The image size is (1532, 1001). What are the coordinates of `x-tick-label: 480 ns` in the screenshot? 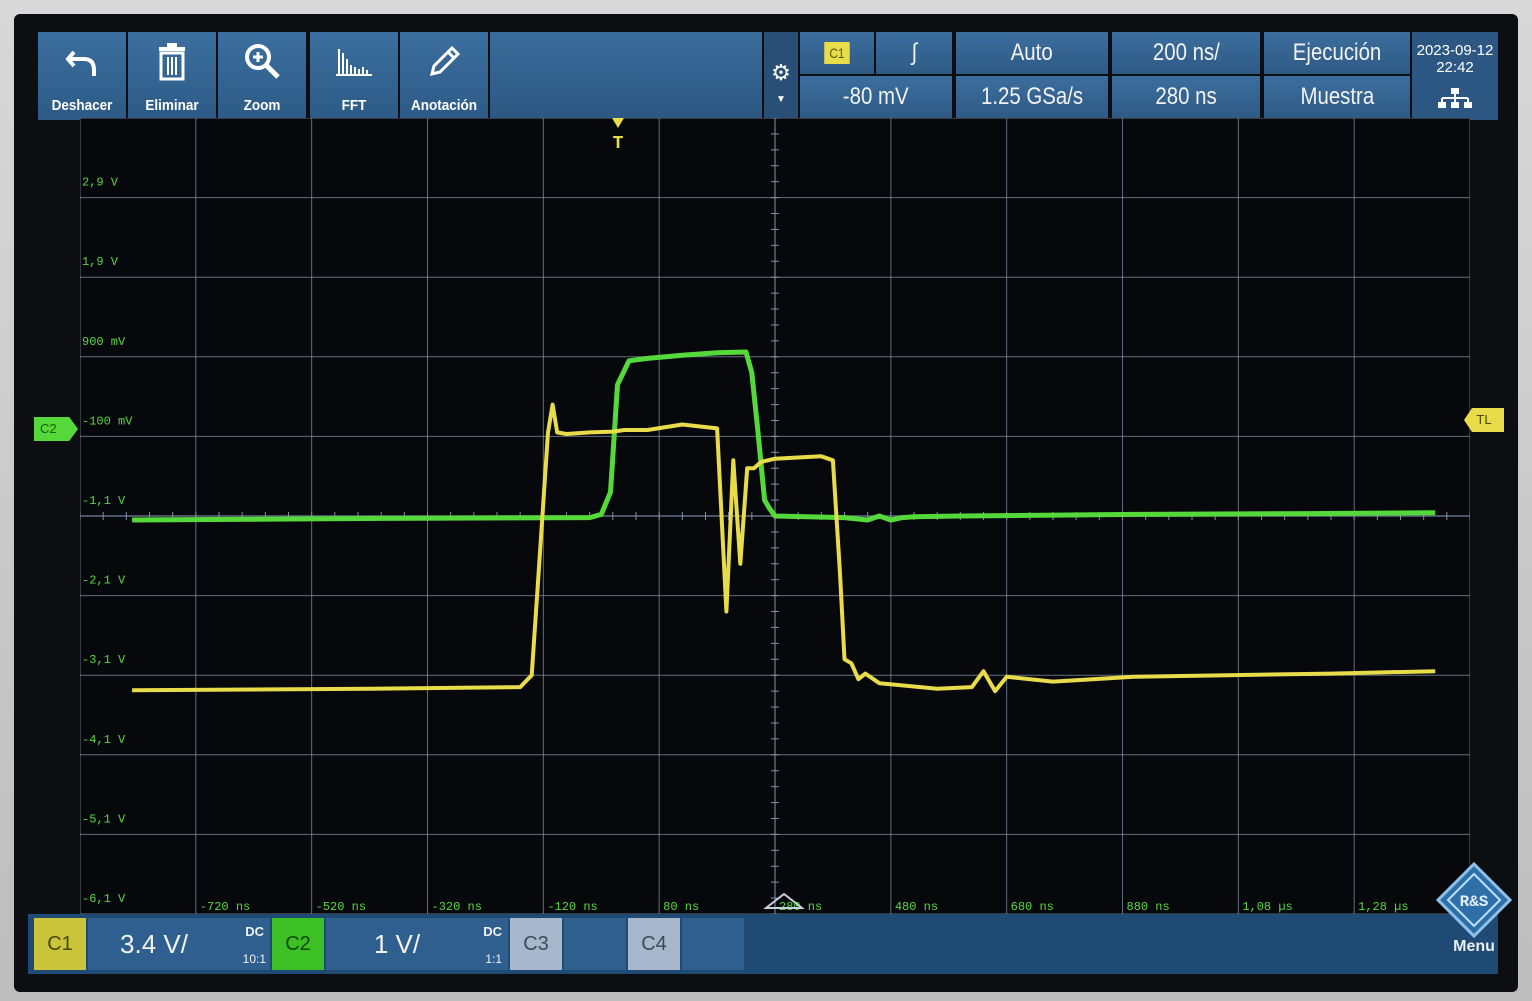 It's located at (916, 907).